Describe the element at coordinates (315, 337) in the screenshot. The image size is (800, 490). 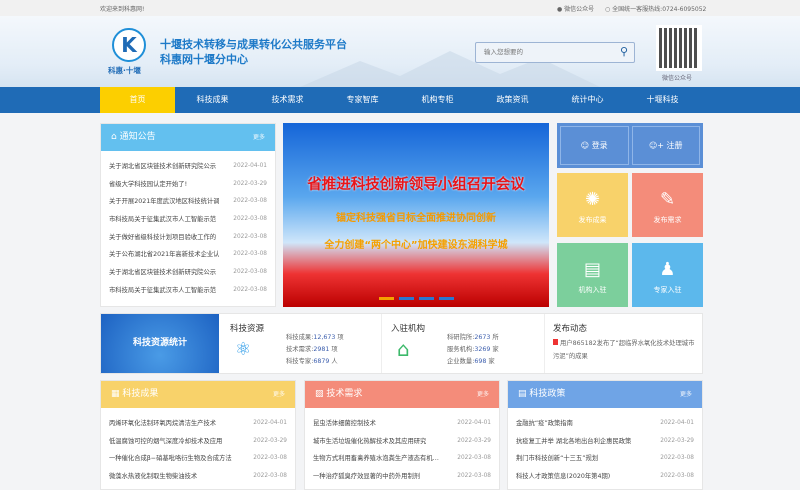
I see `stat-line: 科技成果:12,673 项` at that location.